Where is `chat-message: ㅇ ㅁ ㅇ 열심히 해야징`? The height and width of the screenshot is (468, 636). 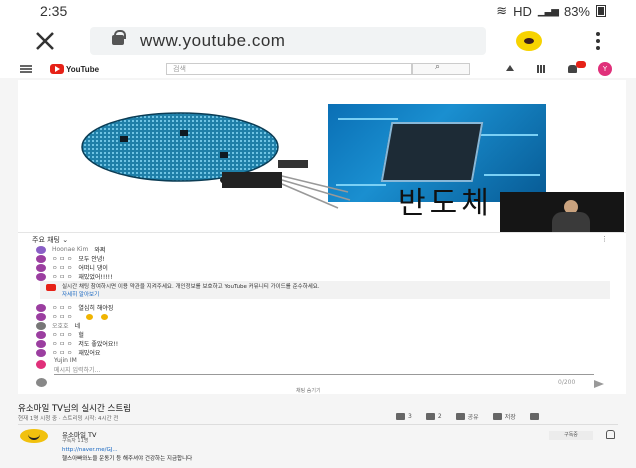 chat-message: ㅇ ㅁ ㅇ 열심히 해야징 is located at coordinates (74, 307).